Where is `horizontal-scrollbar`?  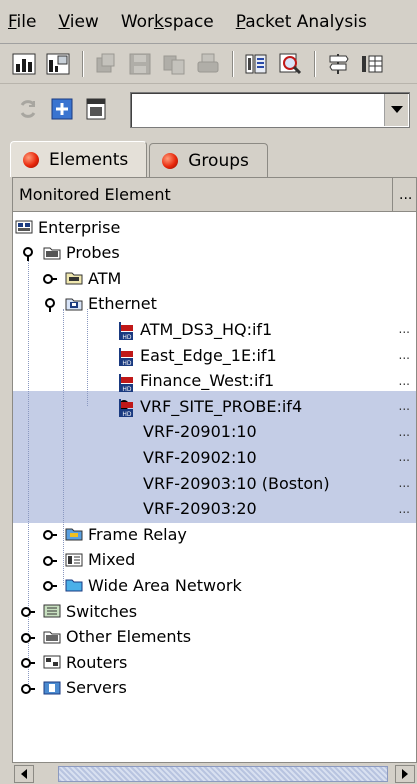
horizontal-scrollbar is located at coordinates (214, 773).